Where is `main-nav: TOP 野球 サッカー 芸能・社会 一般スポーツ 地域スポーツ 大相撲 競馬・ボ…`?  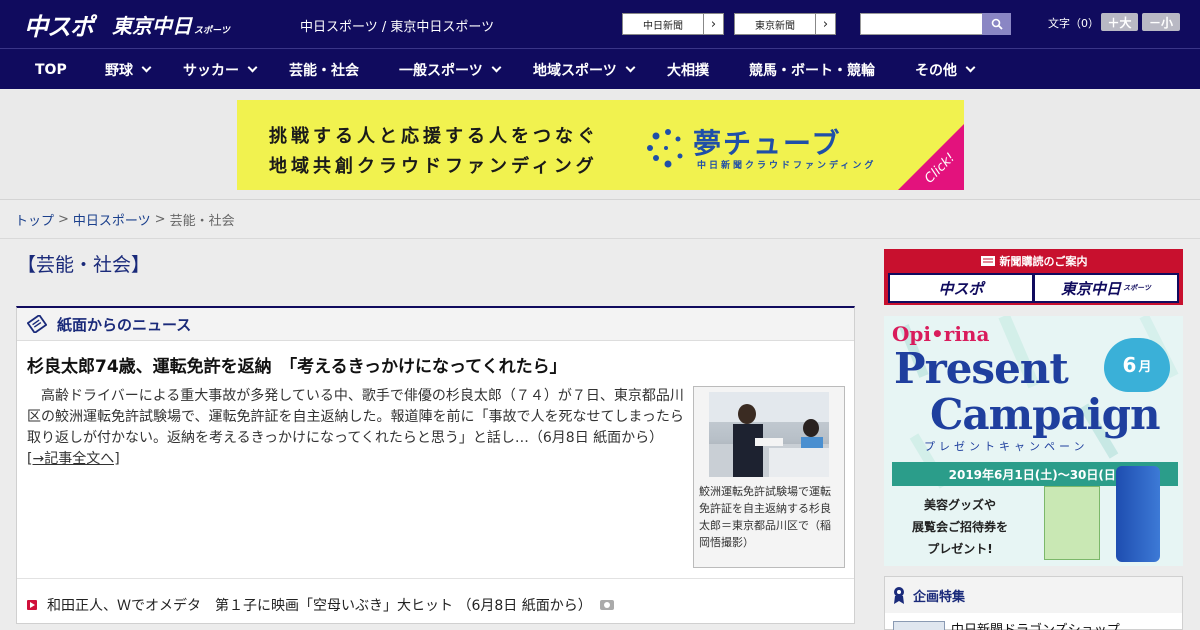
main-nav: TOP 野球 サッカー 芸能・社会 一般スポーツ 地域スポーツ 大相撲 競馬・ボ… is located at coordinates (600, 68).